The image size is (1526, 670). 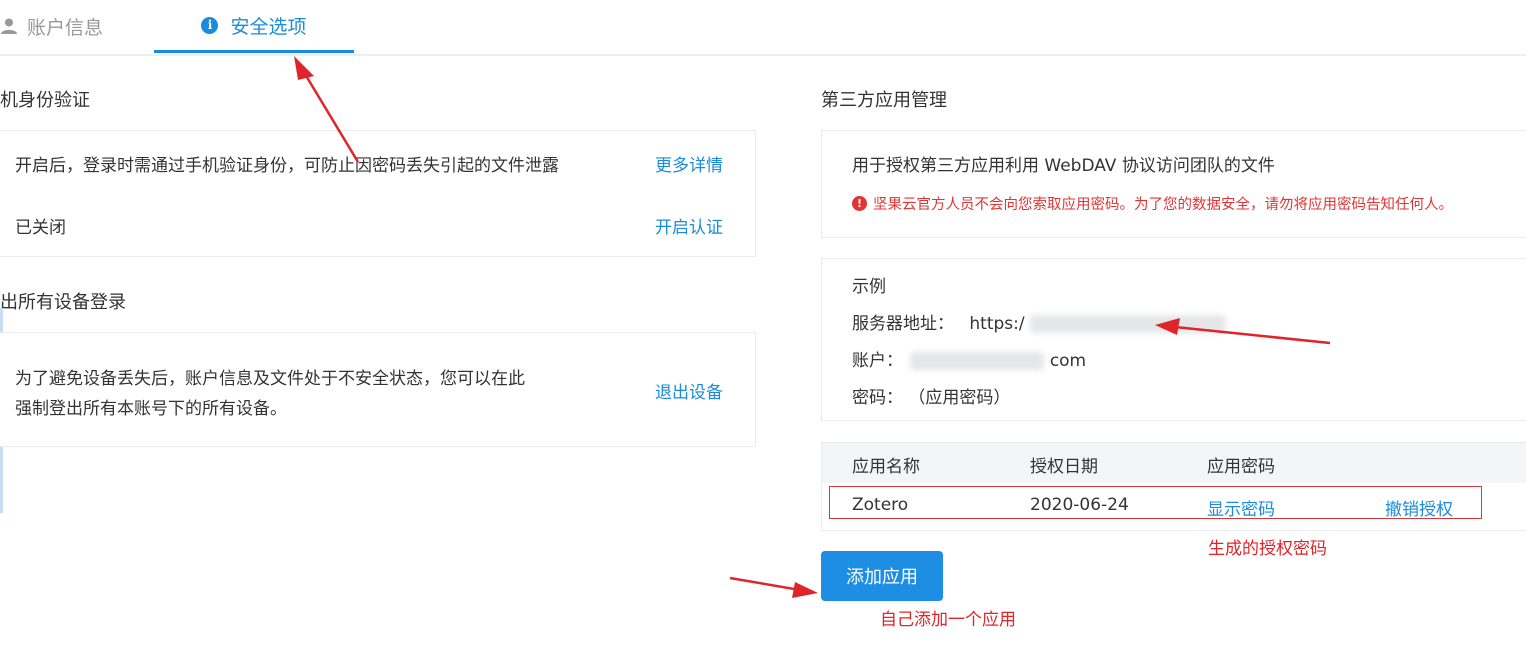 What do you see at coordinates (1243, 331) in the screenshot?
I see `arrow-to-server-address` at bounding box center [1243, 331].